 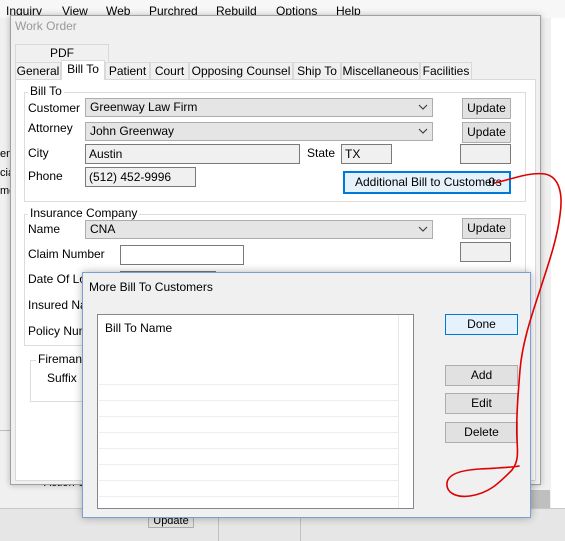 What do you see at coordinates (182, 255) in the screenshot?
I see `claim-number-field` at bounding box center [182, 255].